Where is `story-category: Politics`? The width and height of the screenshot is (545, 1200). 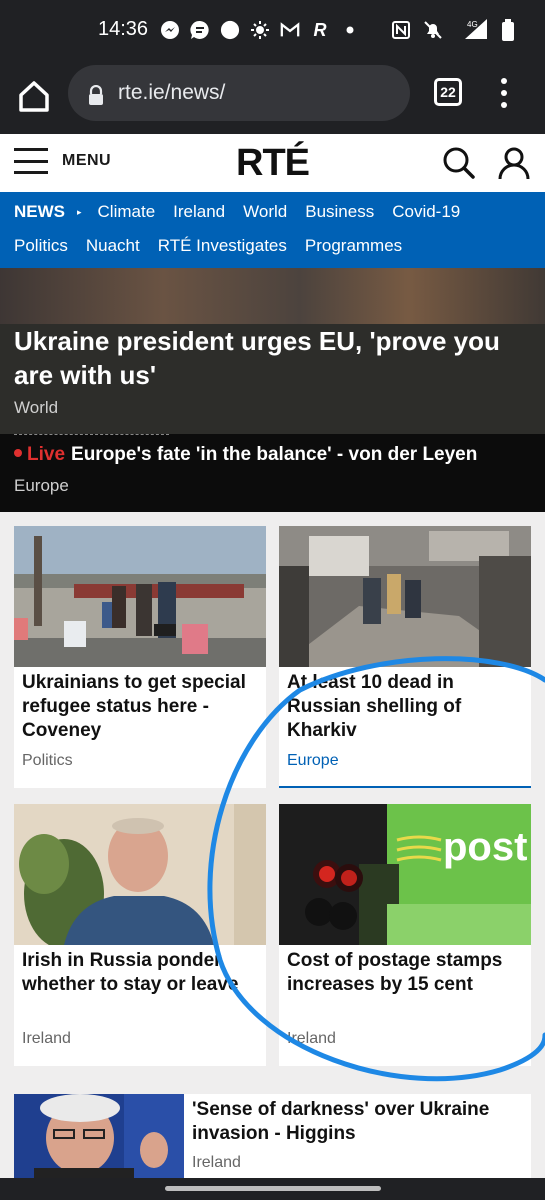 story-category: Politics is located at coordinates (47, 761).